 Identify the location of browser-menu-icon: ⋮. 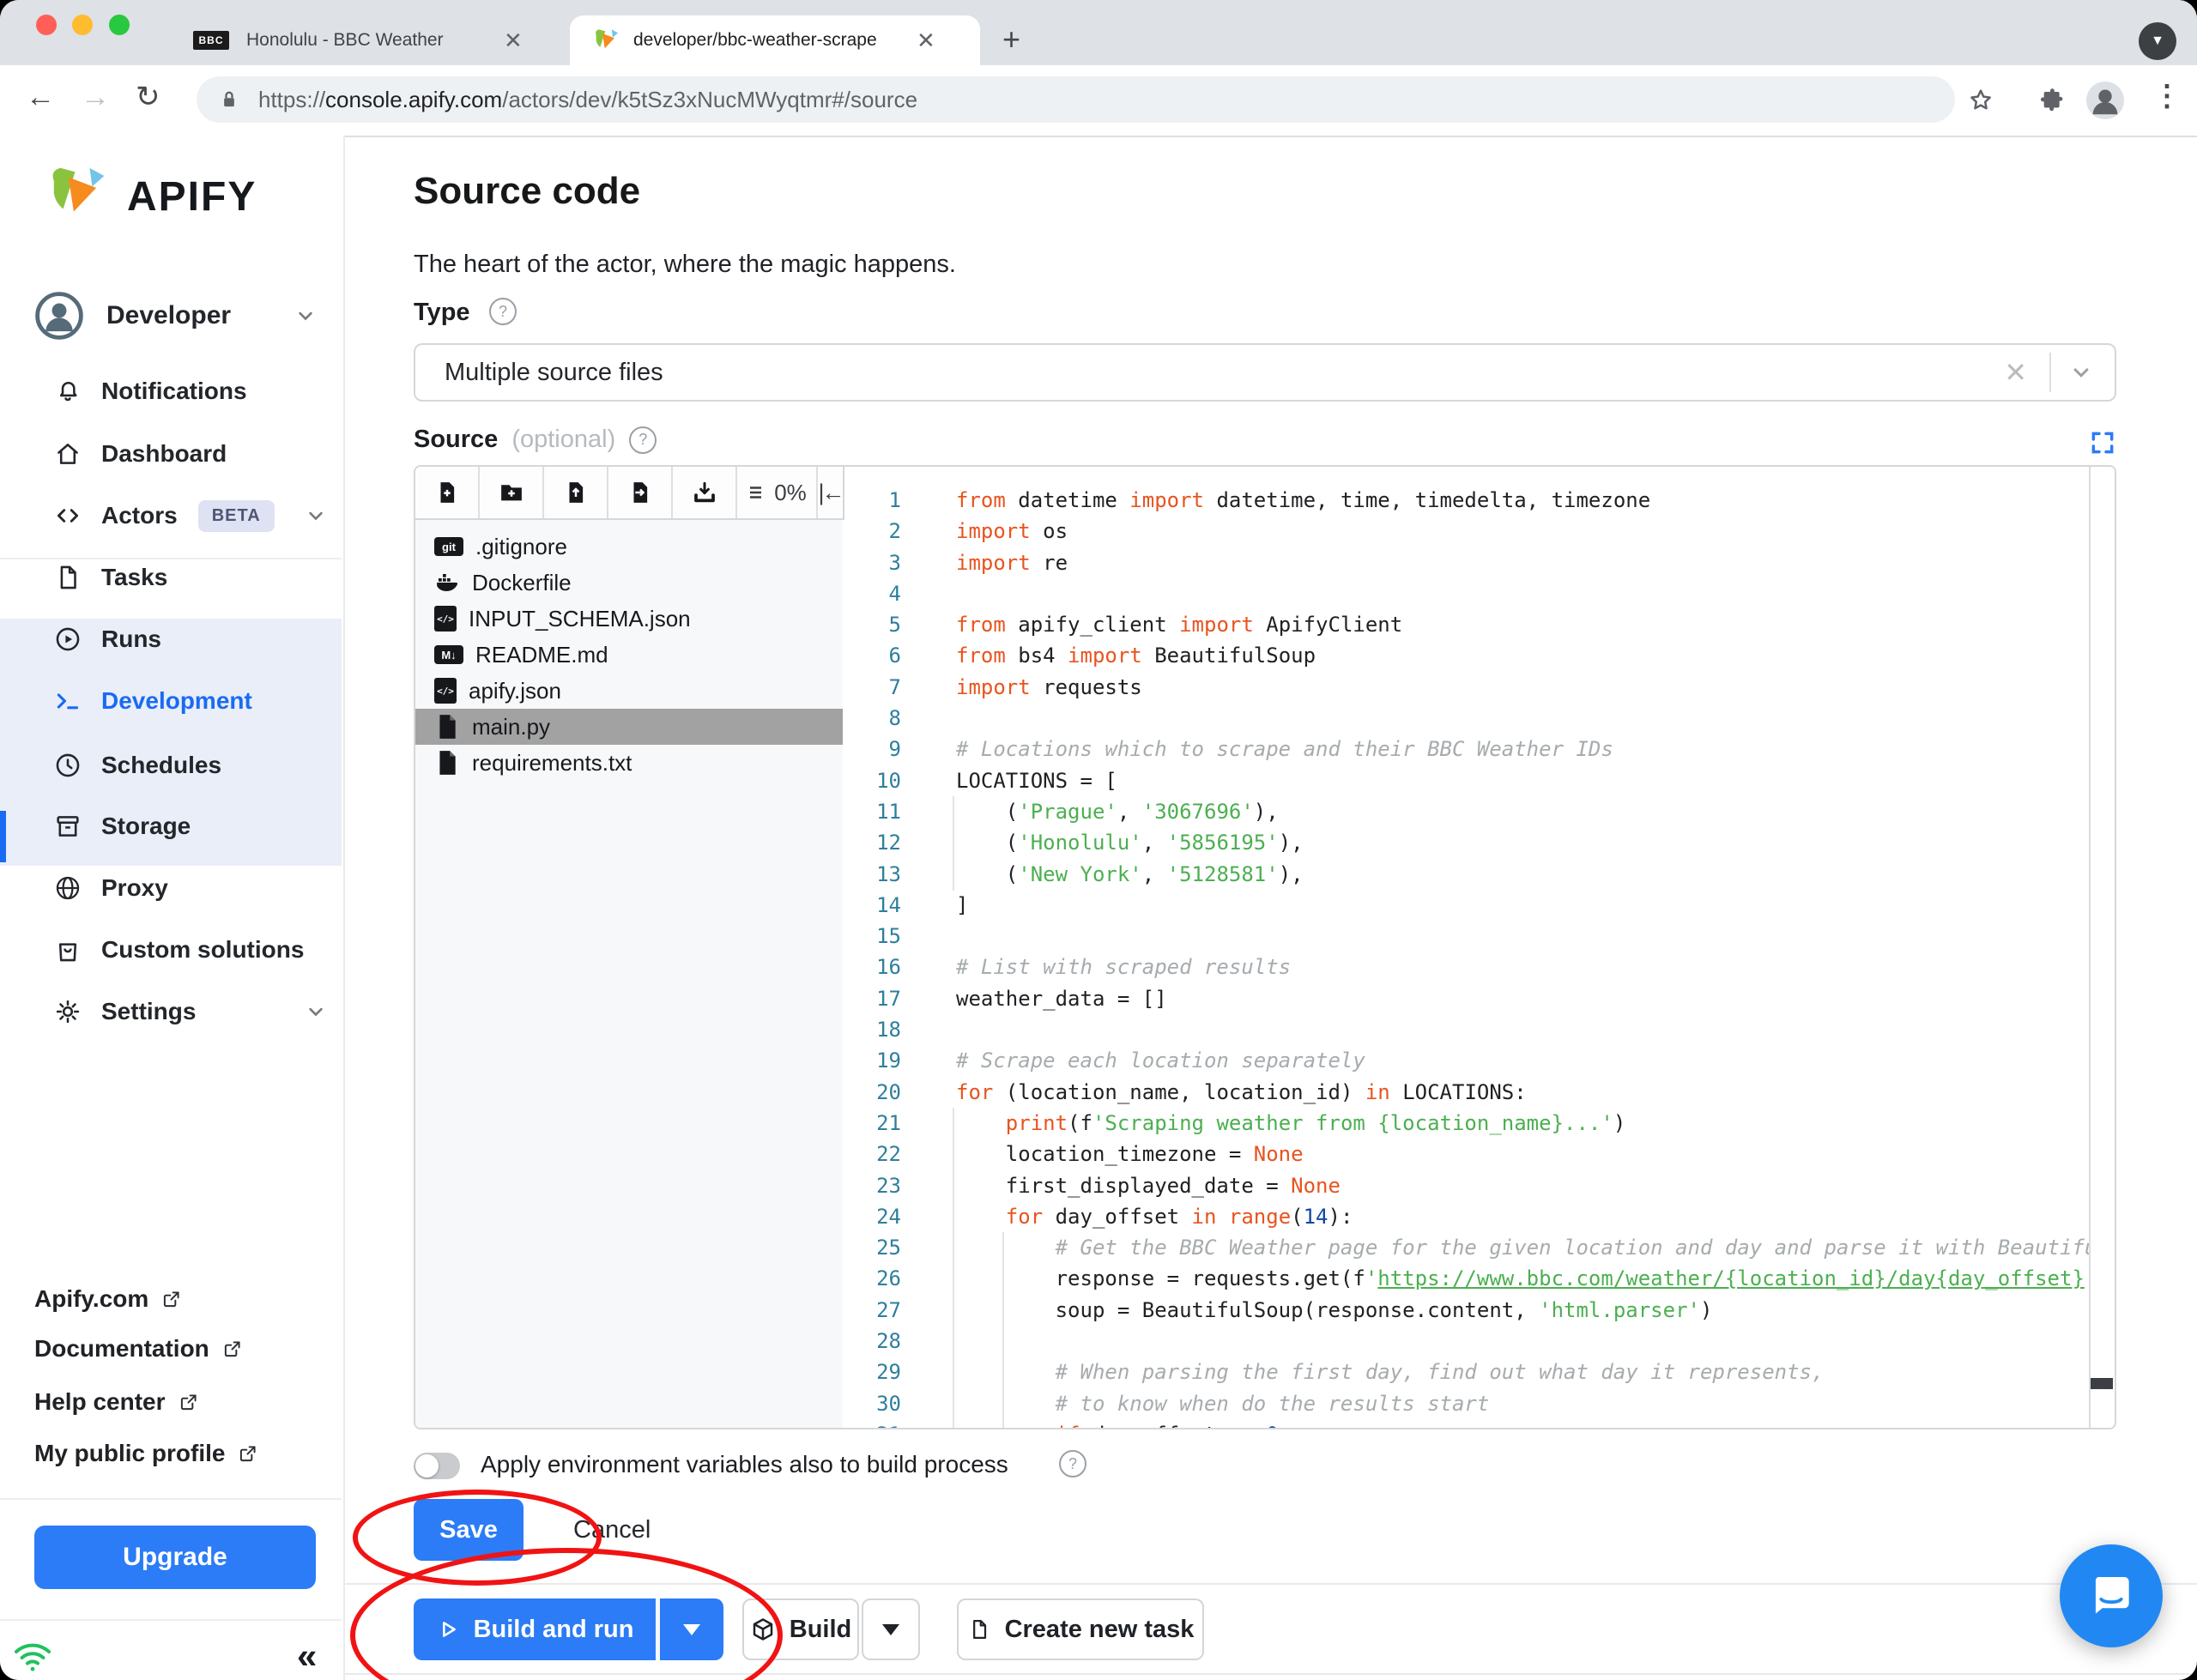
(2167, 96).